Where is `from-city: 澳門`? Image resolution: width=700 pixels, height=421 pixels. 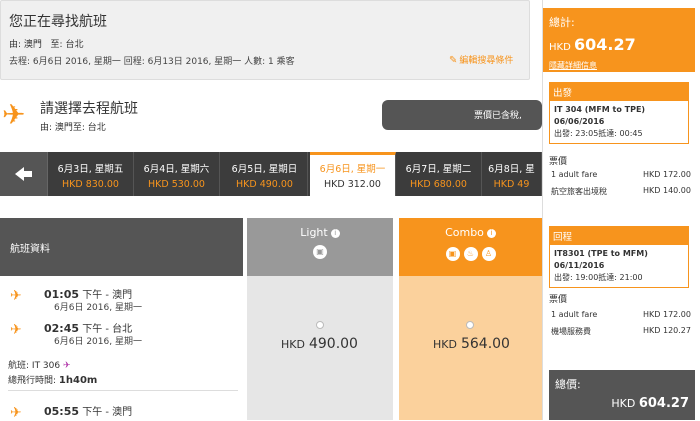 from-city: 澳門 is located at coordinates (32, 45).